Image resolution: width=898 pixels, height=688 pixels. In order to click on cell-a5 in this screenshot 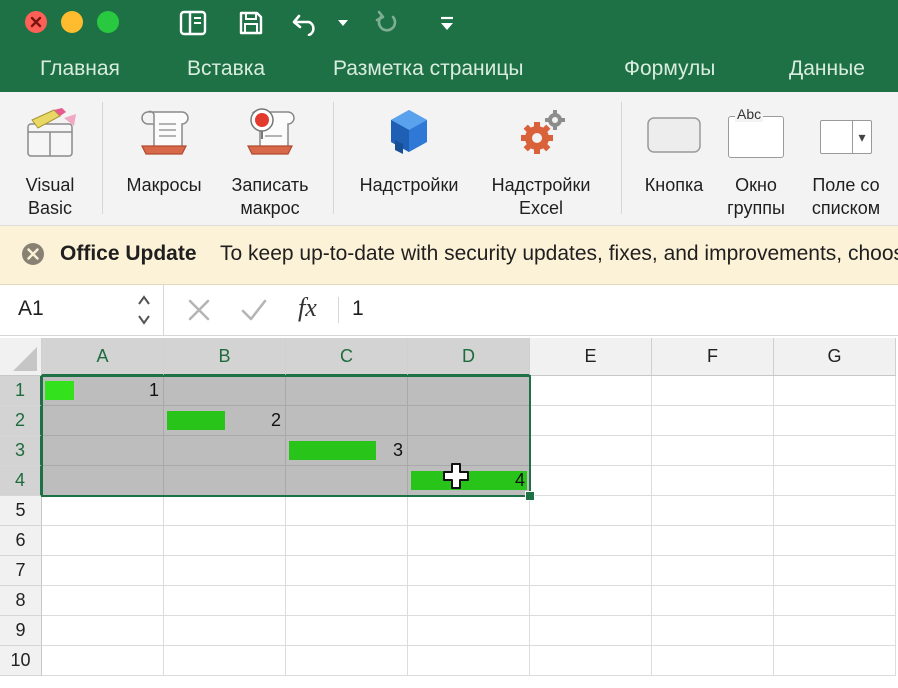, I will do `click(103, 511)`.